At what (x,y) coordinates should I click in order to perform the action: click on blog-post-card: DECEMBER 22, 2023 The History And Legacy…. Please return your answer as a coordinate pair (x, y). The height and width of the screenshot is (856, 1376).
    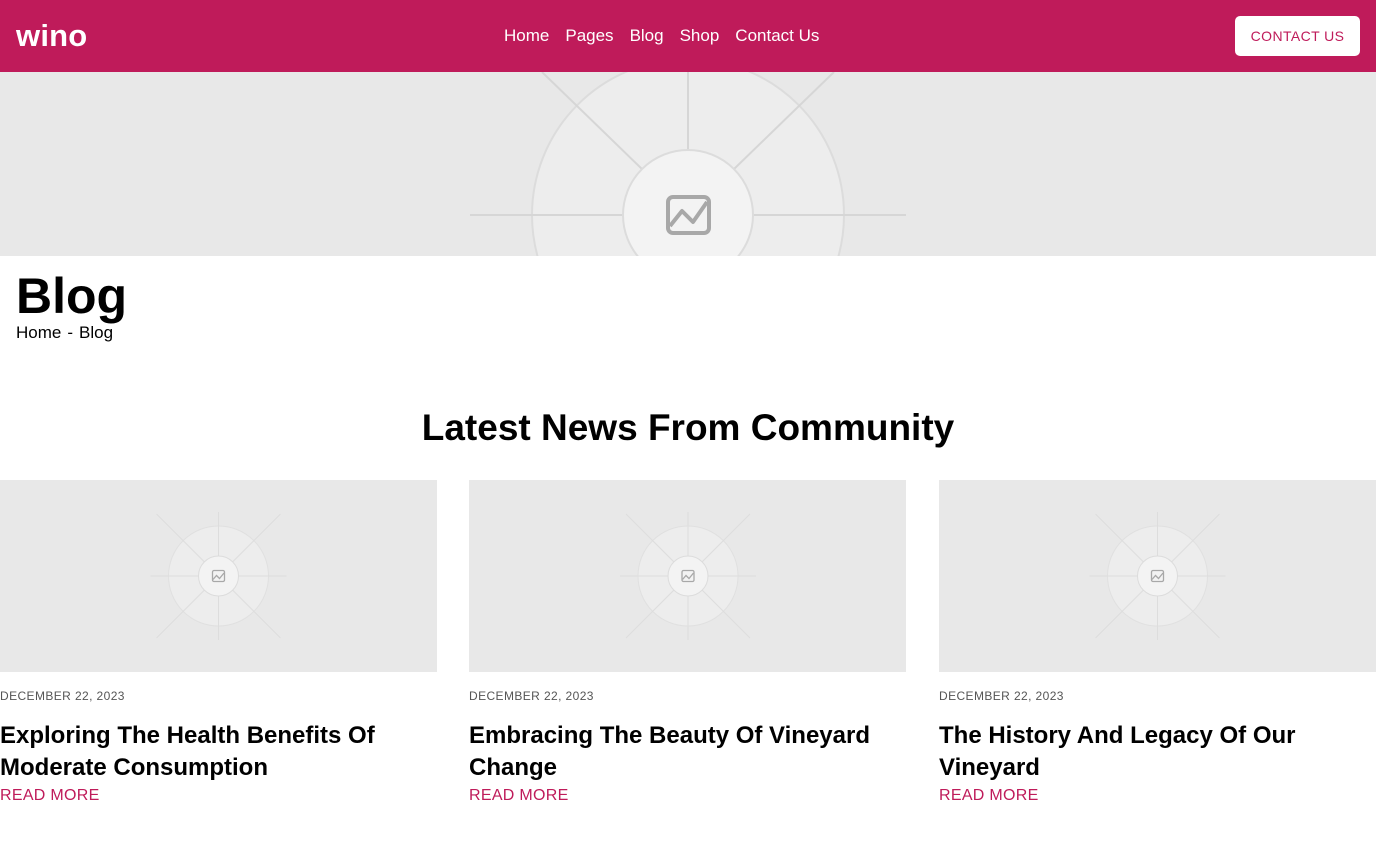
    Looking at the image, I should click on (1157, 650).